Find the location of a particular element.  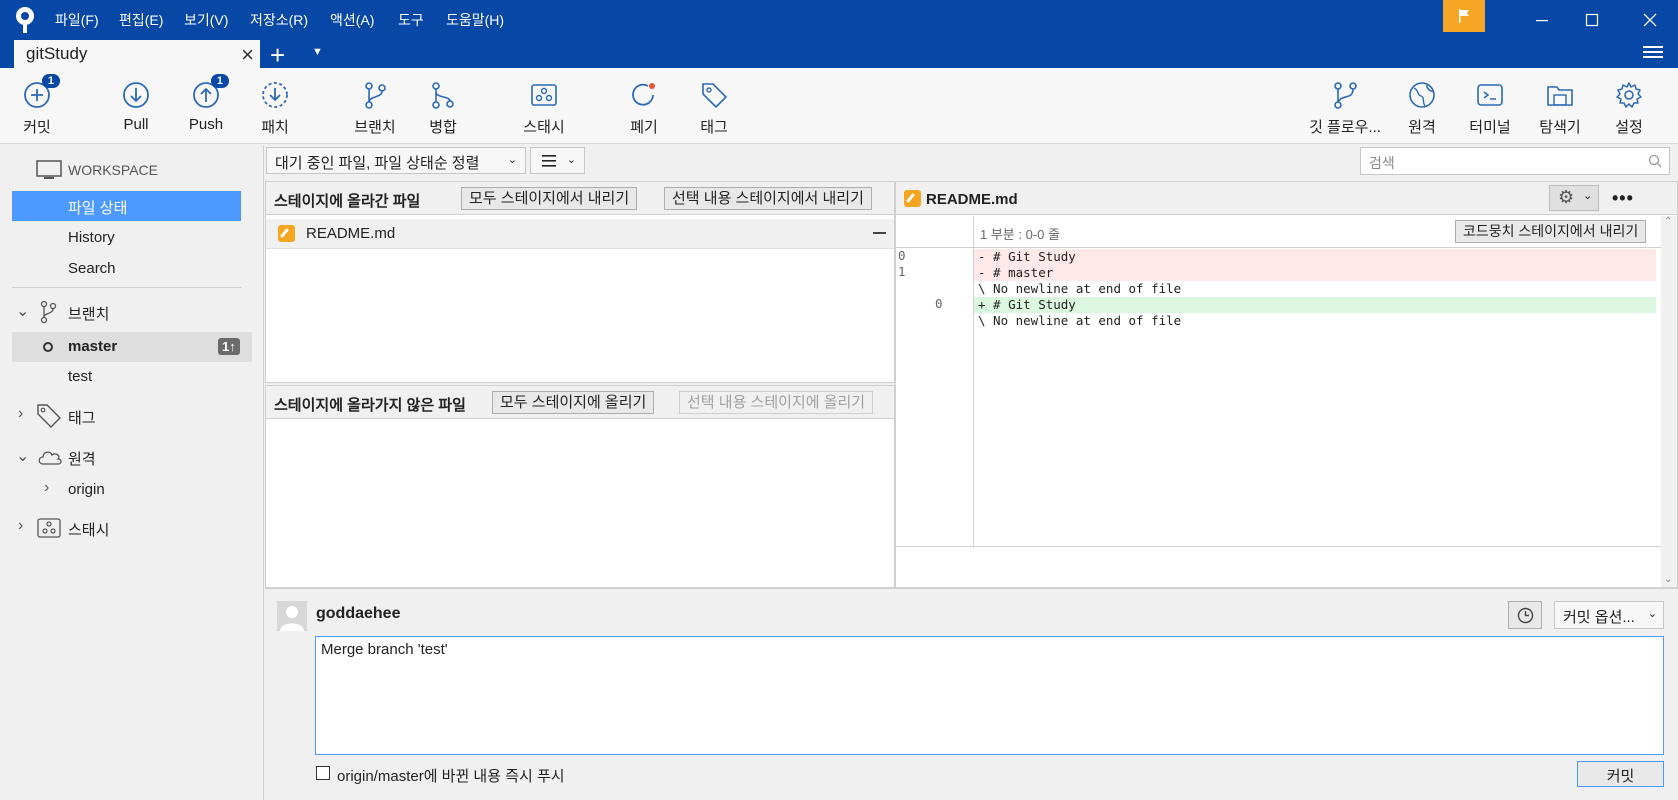

pull-label: Pull is located at coordinates (136, 124).